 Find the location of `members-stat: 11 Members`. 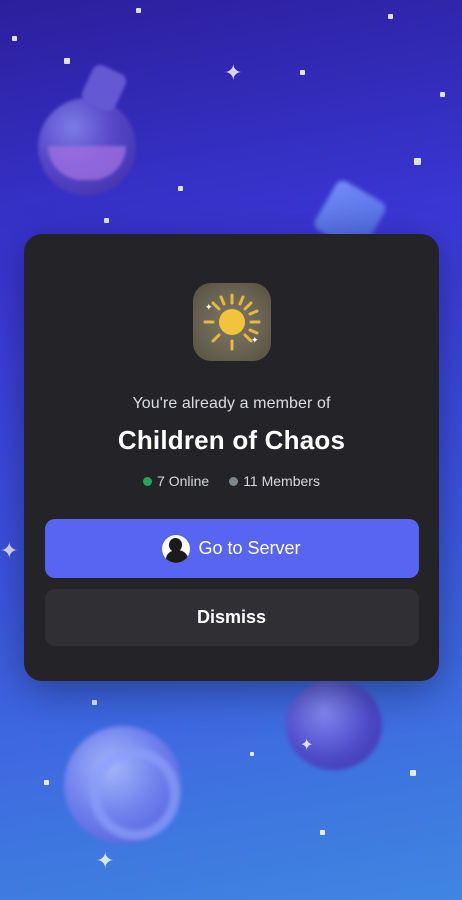

members-stat: 11 Members is located at coordinates (274, 481).